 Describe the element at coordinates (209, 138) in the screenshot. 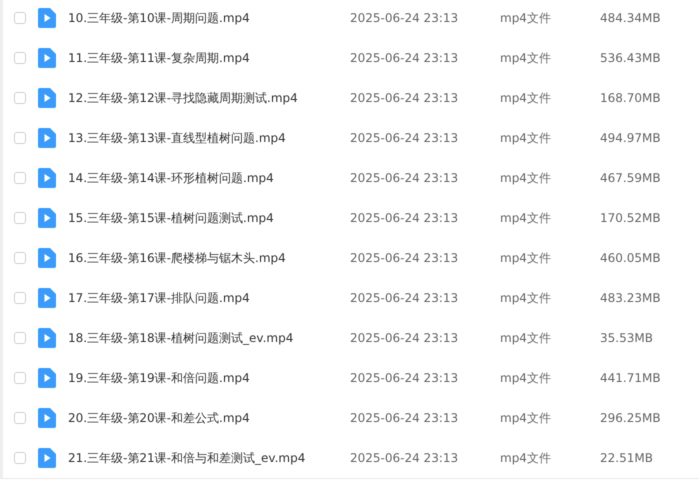

I see `file-name: 13.三年级-第13课-直线型植树问题.mp4` at that location.